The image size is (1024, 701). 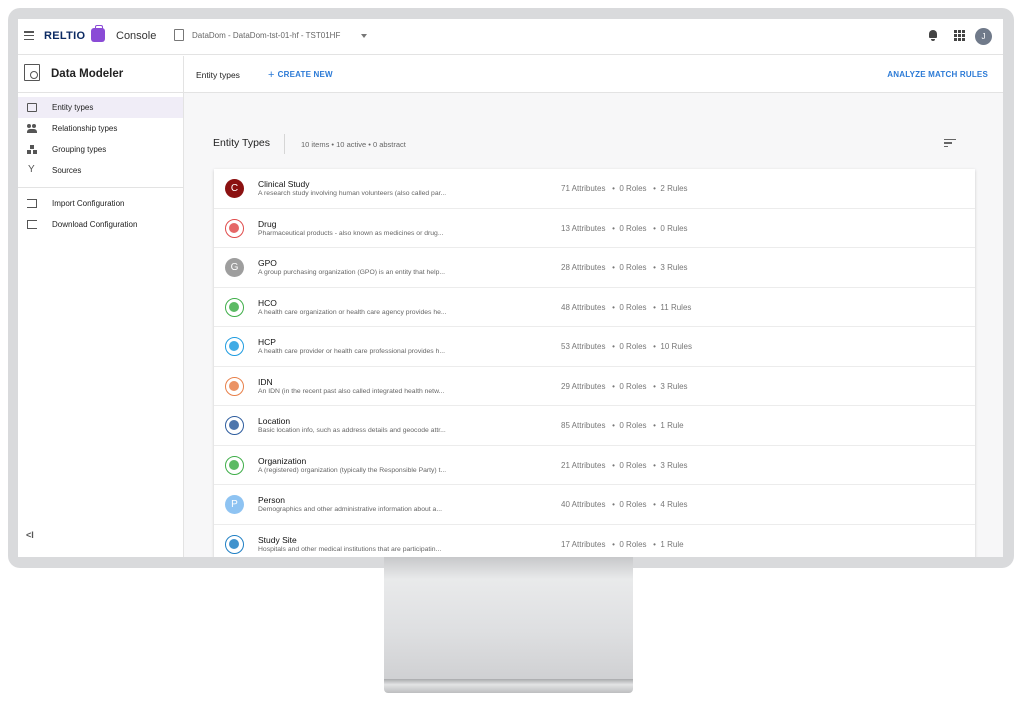 What do you see at coordinates (508, 619) in the screenshot?
I see `monitor-stand` at bounding box center [508, 619].